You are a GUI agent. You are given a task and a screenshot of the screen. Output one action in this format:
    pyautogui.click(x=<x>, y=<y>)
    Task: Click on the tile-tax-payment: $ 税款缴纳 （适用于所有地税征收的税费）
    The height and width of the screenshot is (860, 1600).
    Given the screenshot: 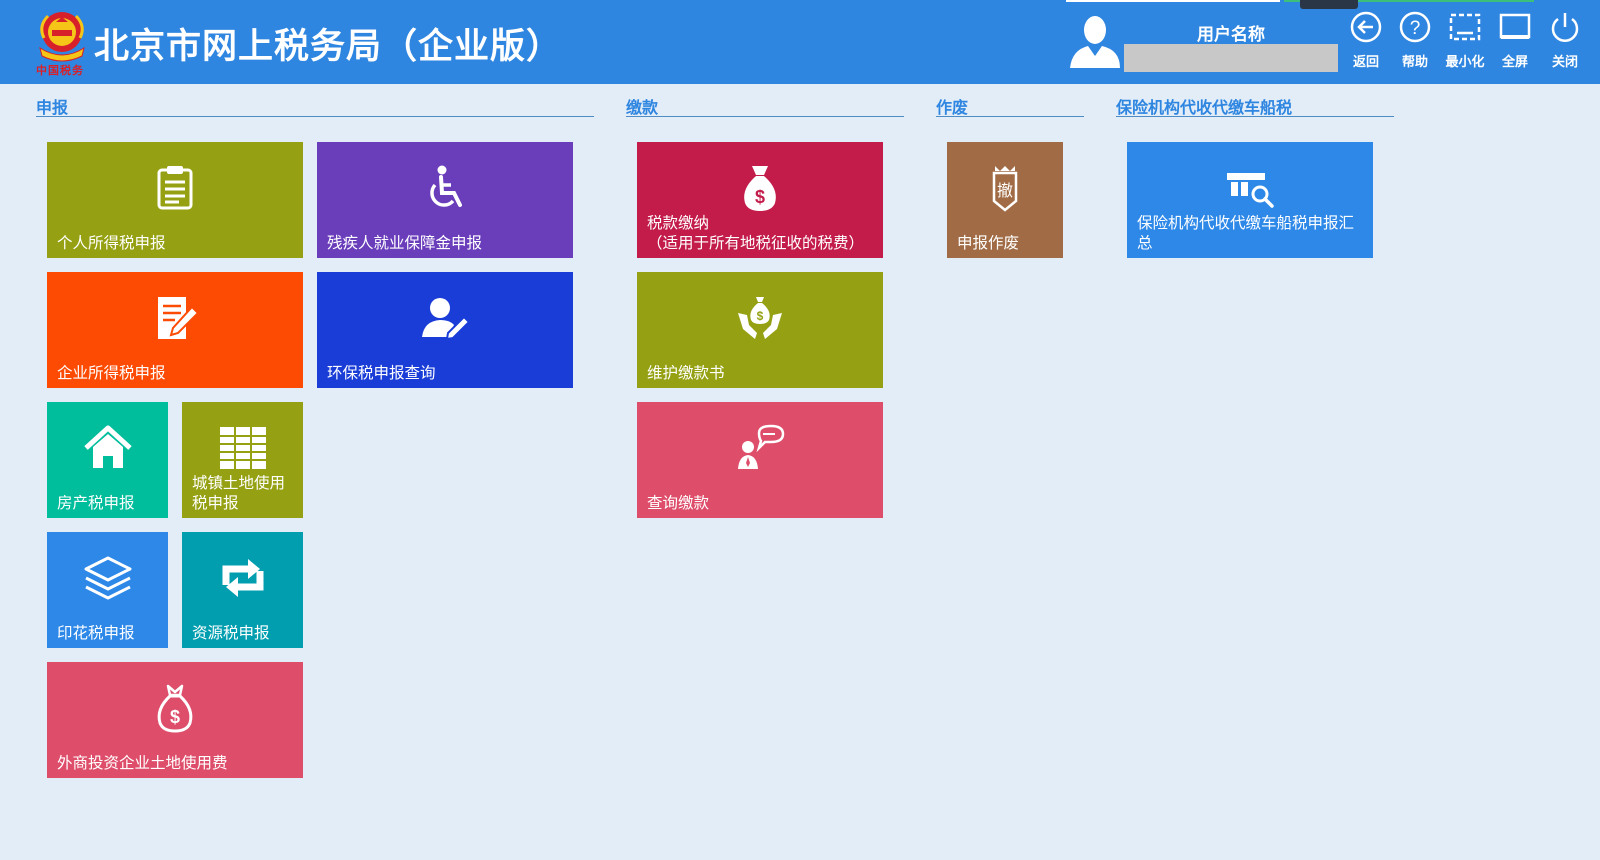 What is the action you would take?
    pyautogui.click(x=760, y=200)
    